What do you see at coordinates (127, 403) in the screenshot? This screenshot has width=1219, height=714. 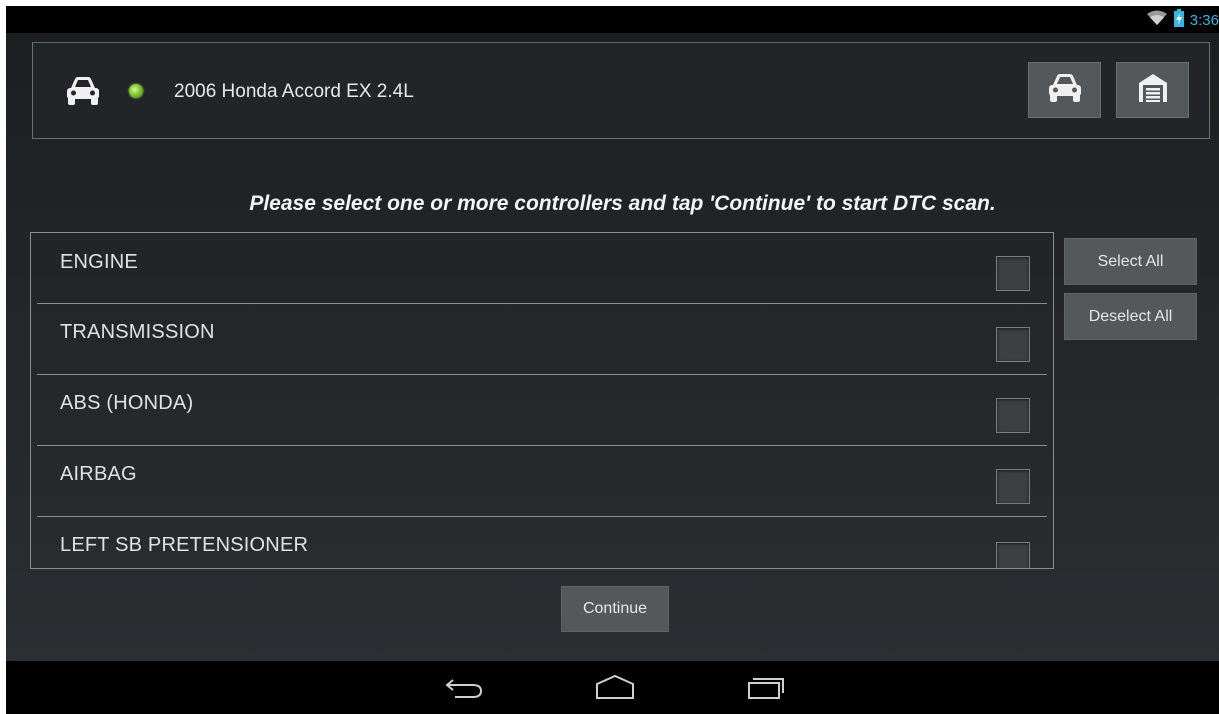 I see `controller-label: ABS (HONDA)` at bounding box center [127, 403].